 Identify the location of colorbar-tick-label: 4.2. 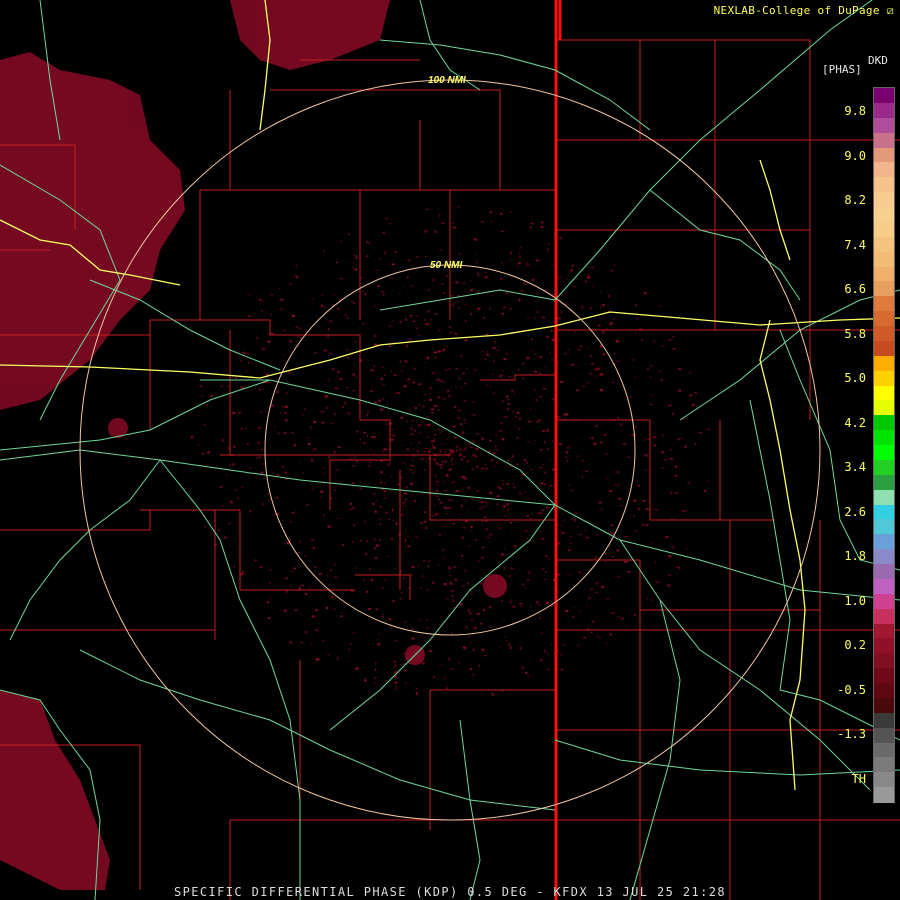
(855, 422).